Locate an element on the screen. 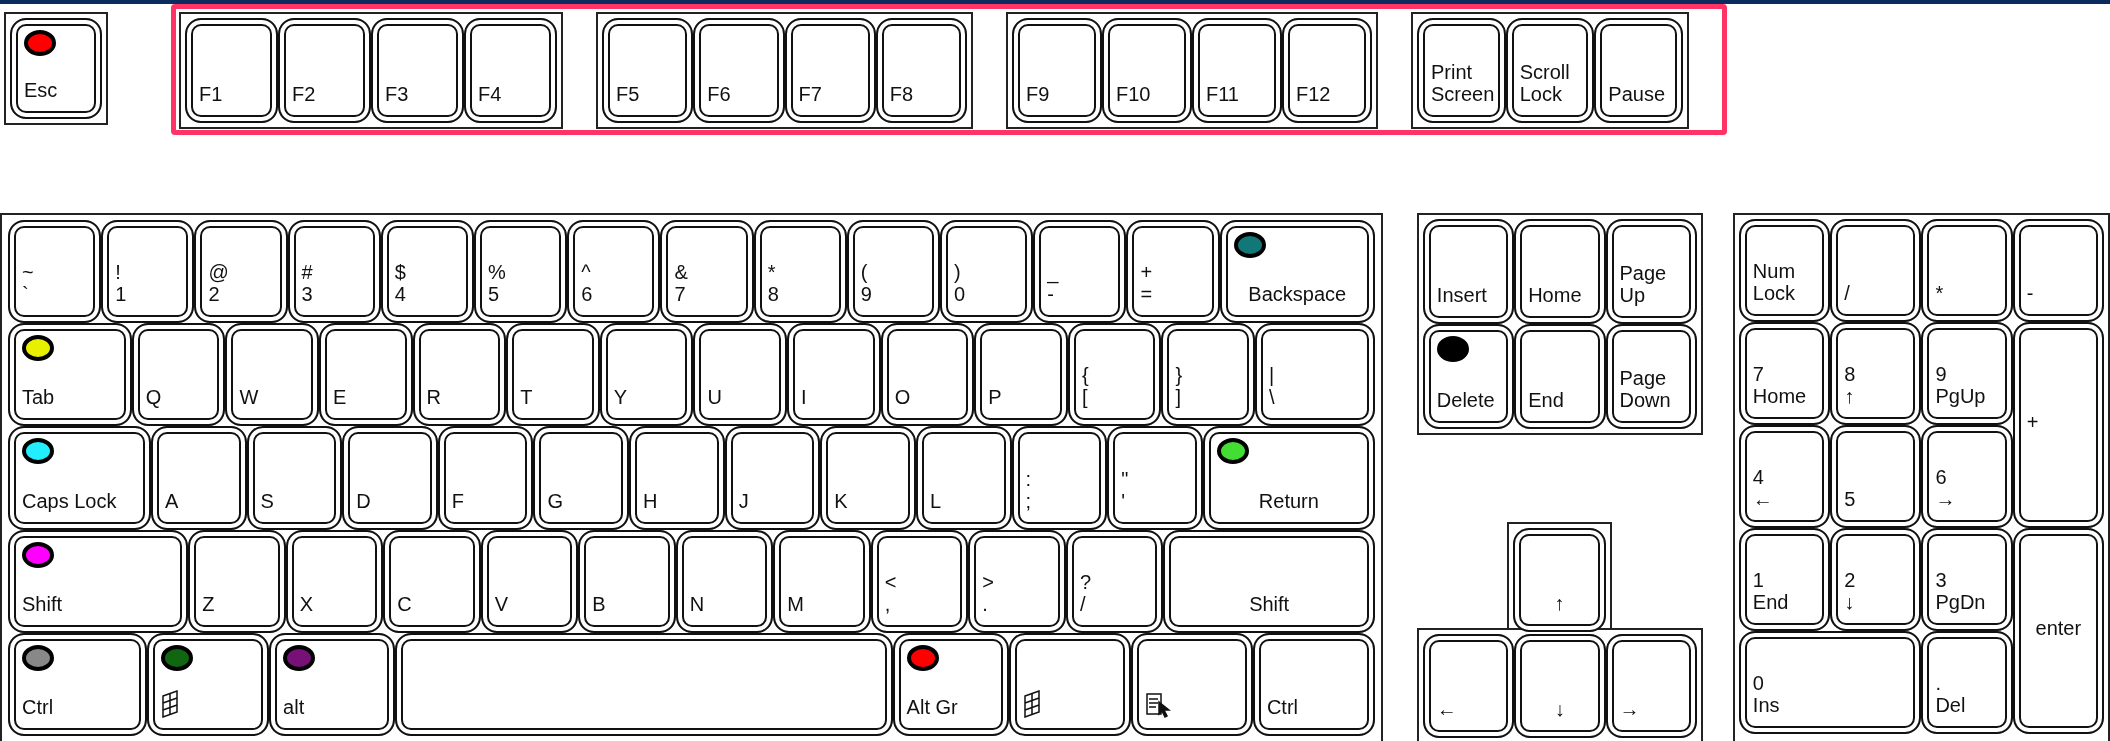  key-legend: Down is located at coordinates (1645, 400).